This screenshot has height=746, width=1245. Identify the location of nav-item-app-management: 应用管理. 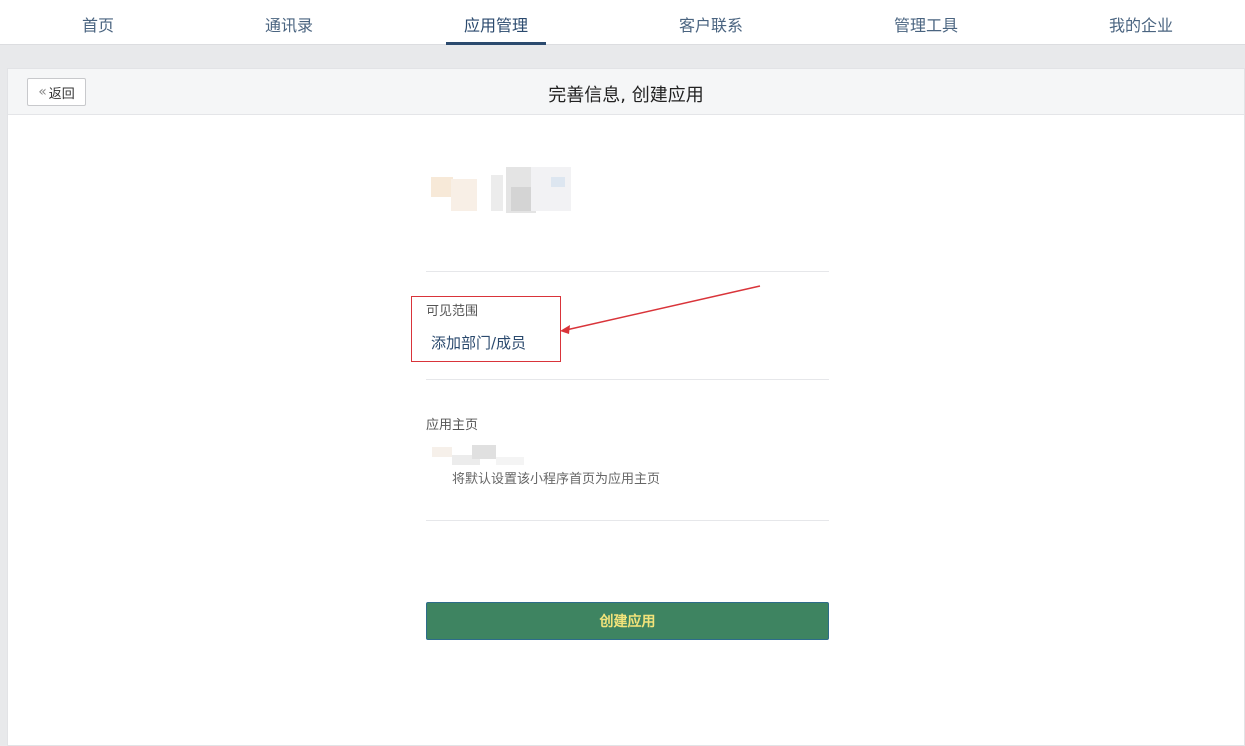
(496, 22).